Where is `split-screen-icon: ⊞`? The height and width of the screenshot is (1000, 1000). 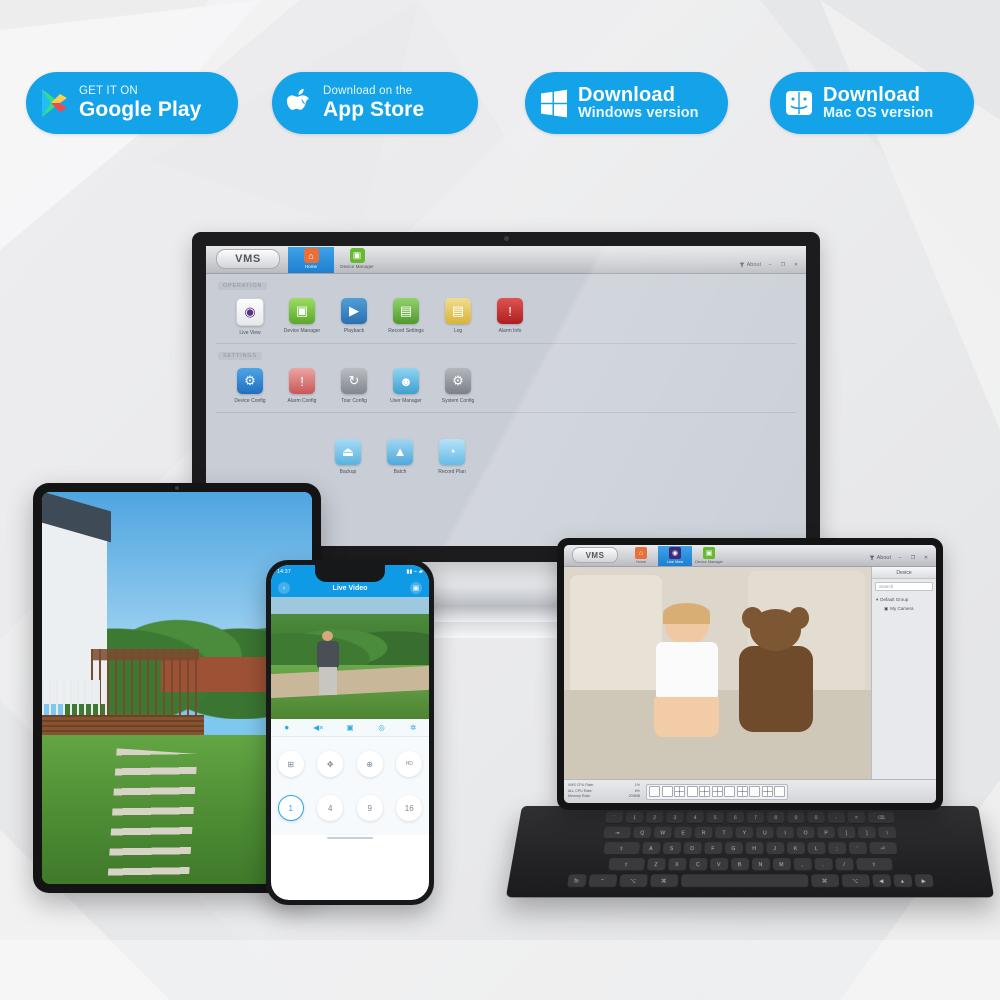
split-screen-icon: ⊞ is located at coordinates (290, 764).